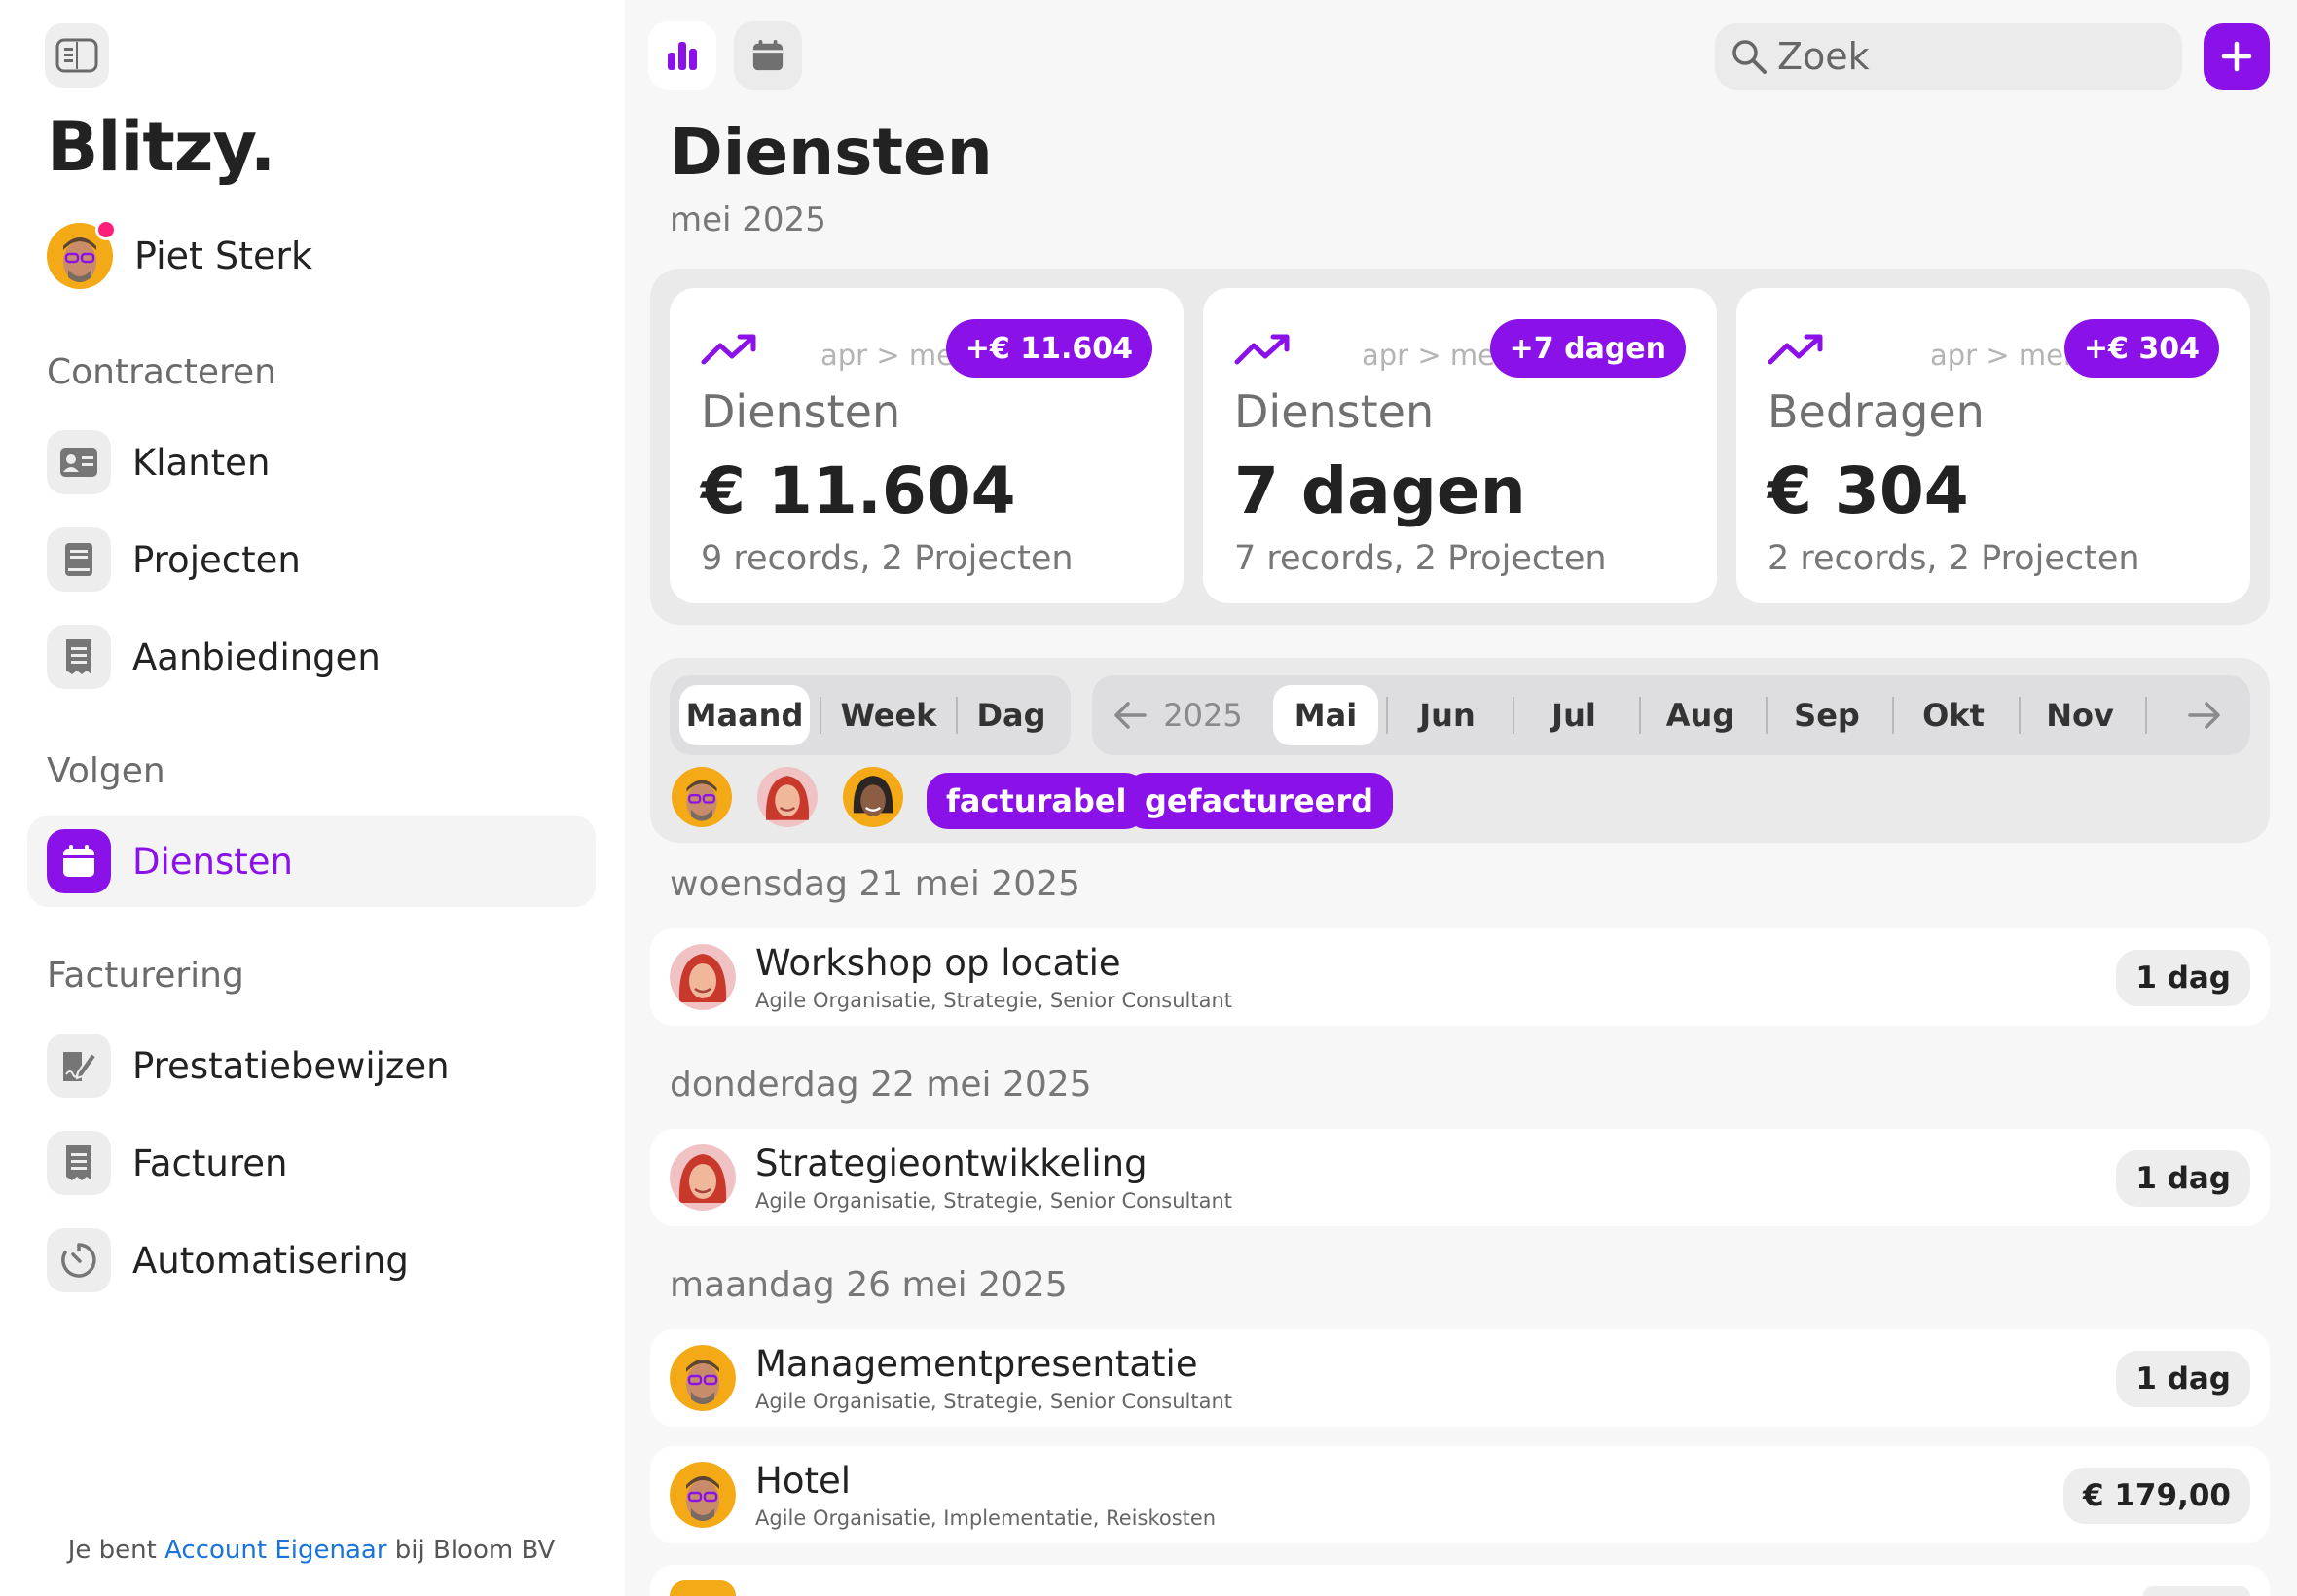  What do you see at coordinates (1823, 56) in the screenshot?
I see `search-placeholder: Zoek` at bounding box center [1823, 56].